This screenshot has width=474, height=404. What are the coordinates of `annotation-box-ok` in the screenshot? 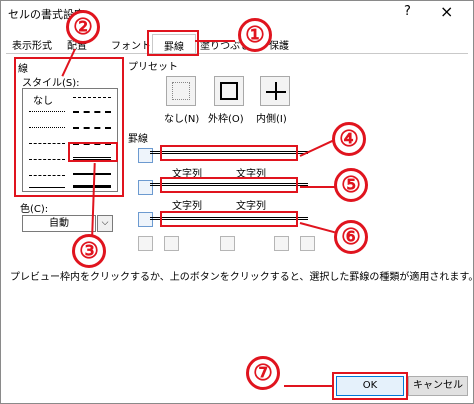 It's located at (370, 386).